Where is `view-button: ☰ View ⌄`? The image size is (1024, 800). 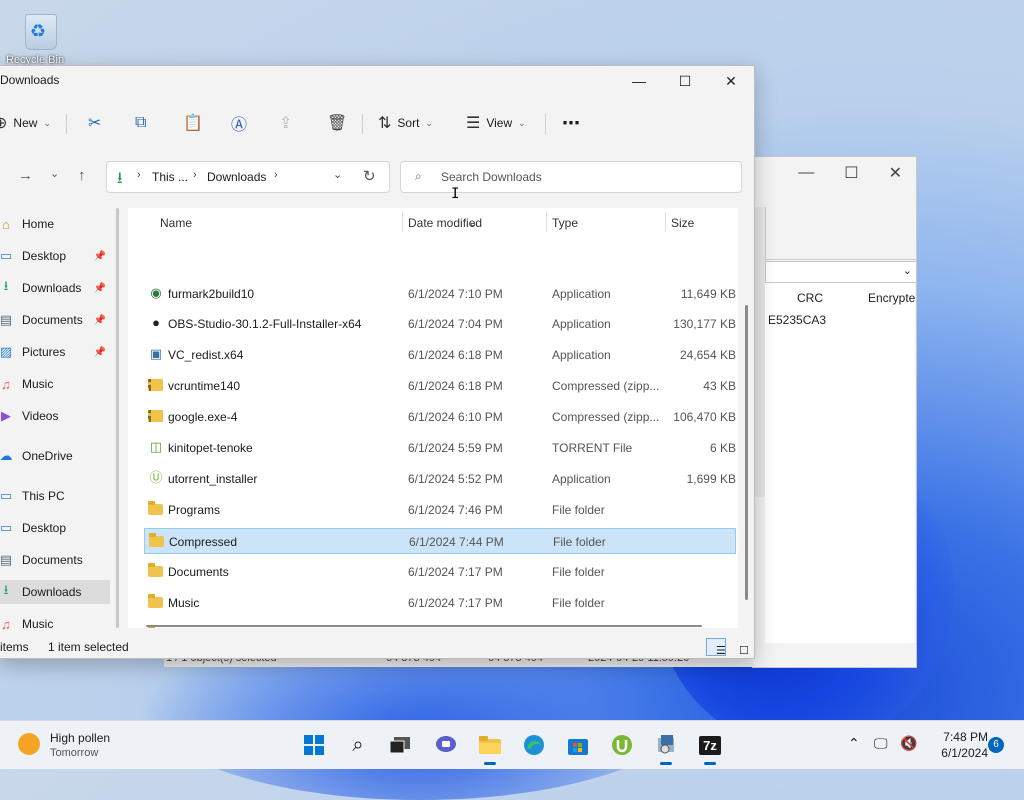 view-button: ☰ View ⌄ is located at coordinates (496, 123).